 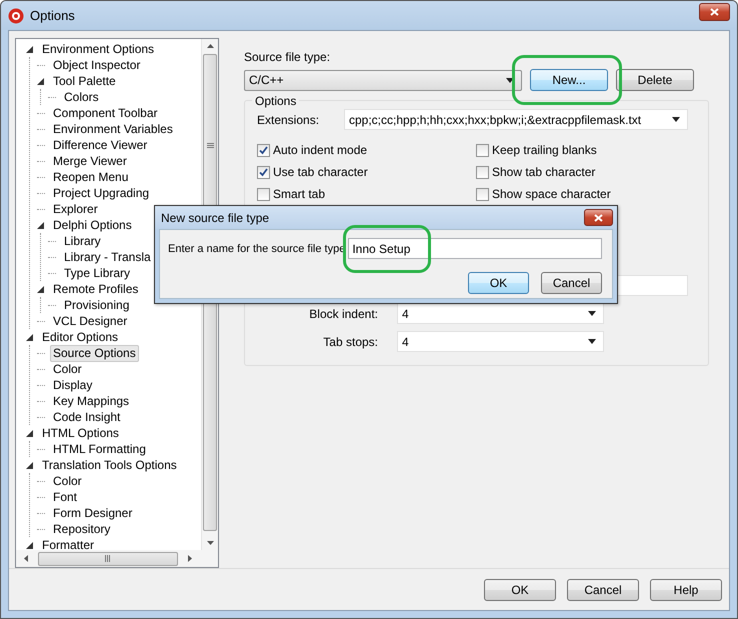 I want to click on field-label: Tab stops:, so click(x=350, y=341).